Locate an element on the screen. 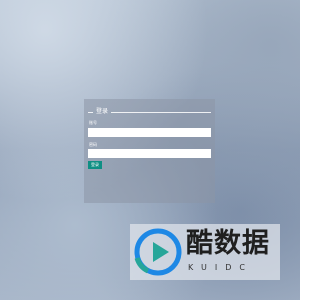 Image resolution: width=320 pixels, height=300 pixels. legend-dash is located at coordinates (90, 112).